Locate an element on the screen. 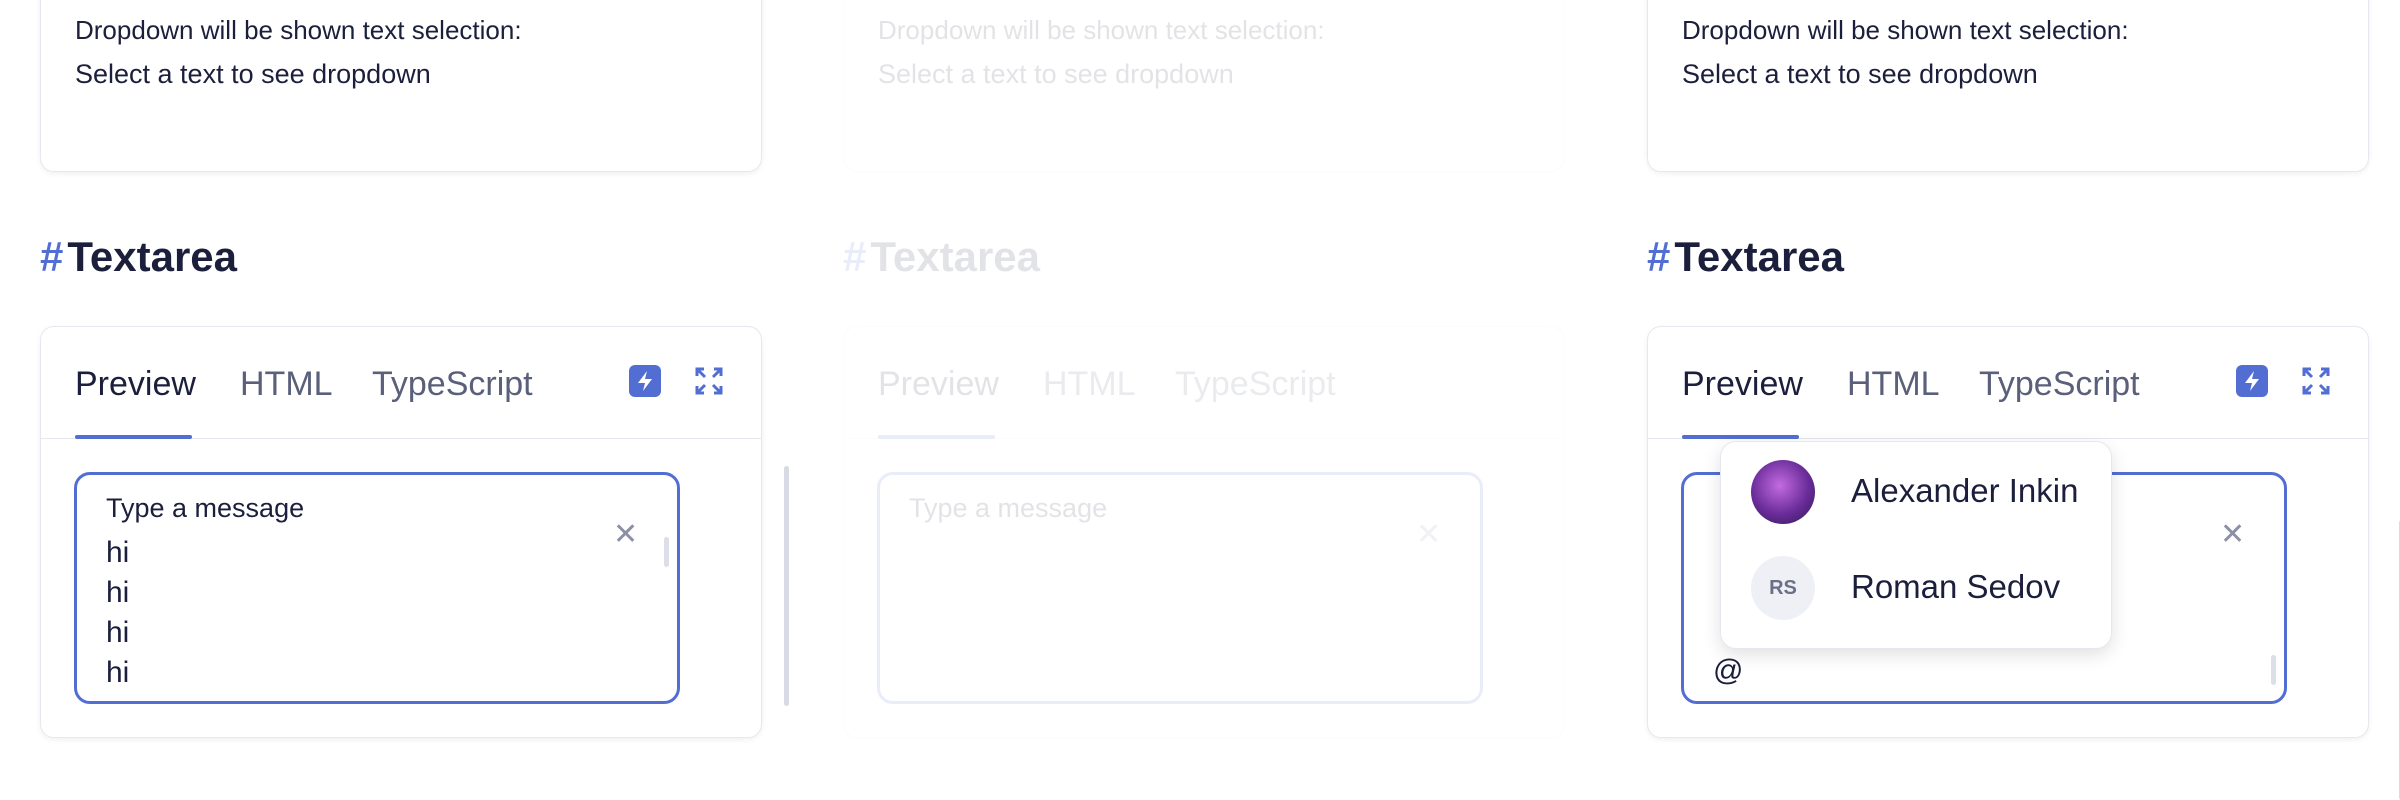 This screenshot has width=2400, height=800. avatar: RS is located at coordinates (1783, 588).